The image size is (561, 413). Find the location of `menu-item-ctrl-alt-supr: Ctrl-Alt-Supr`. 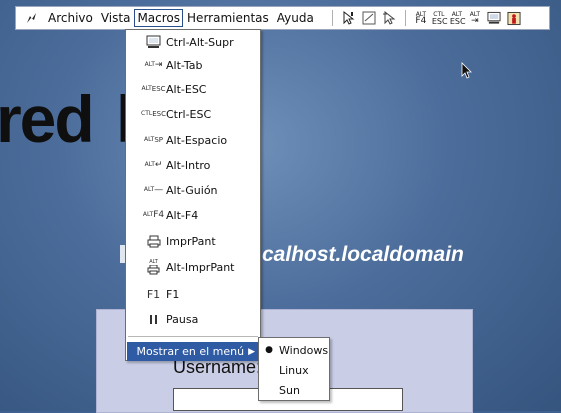

menu-item-ctrl-alt-supr: Ctrl-Alt-Supr is located at coordinates (193, 42).